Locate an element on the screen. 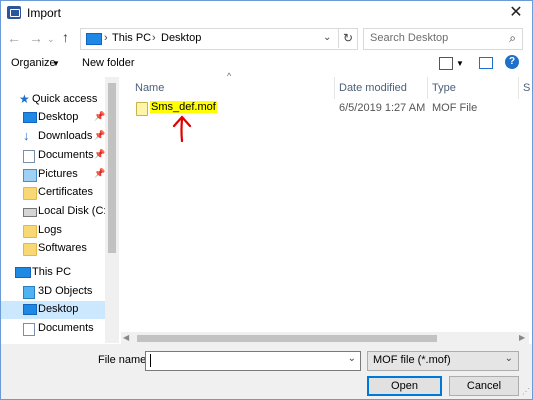  nav-this-pc: This PC is located at coordinates (53, 273).